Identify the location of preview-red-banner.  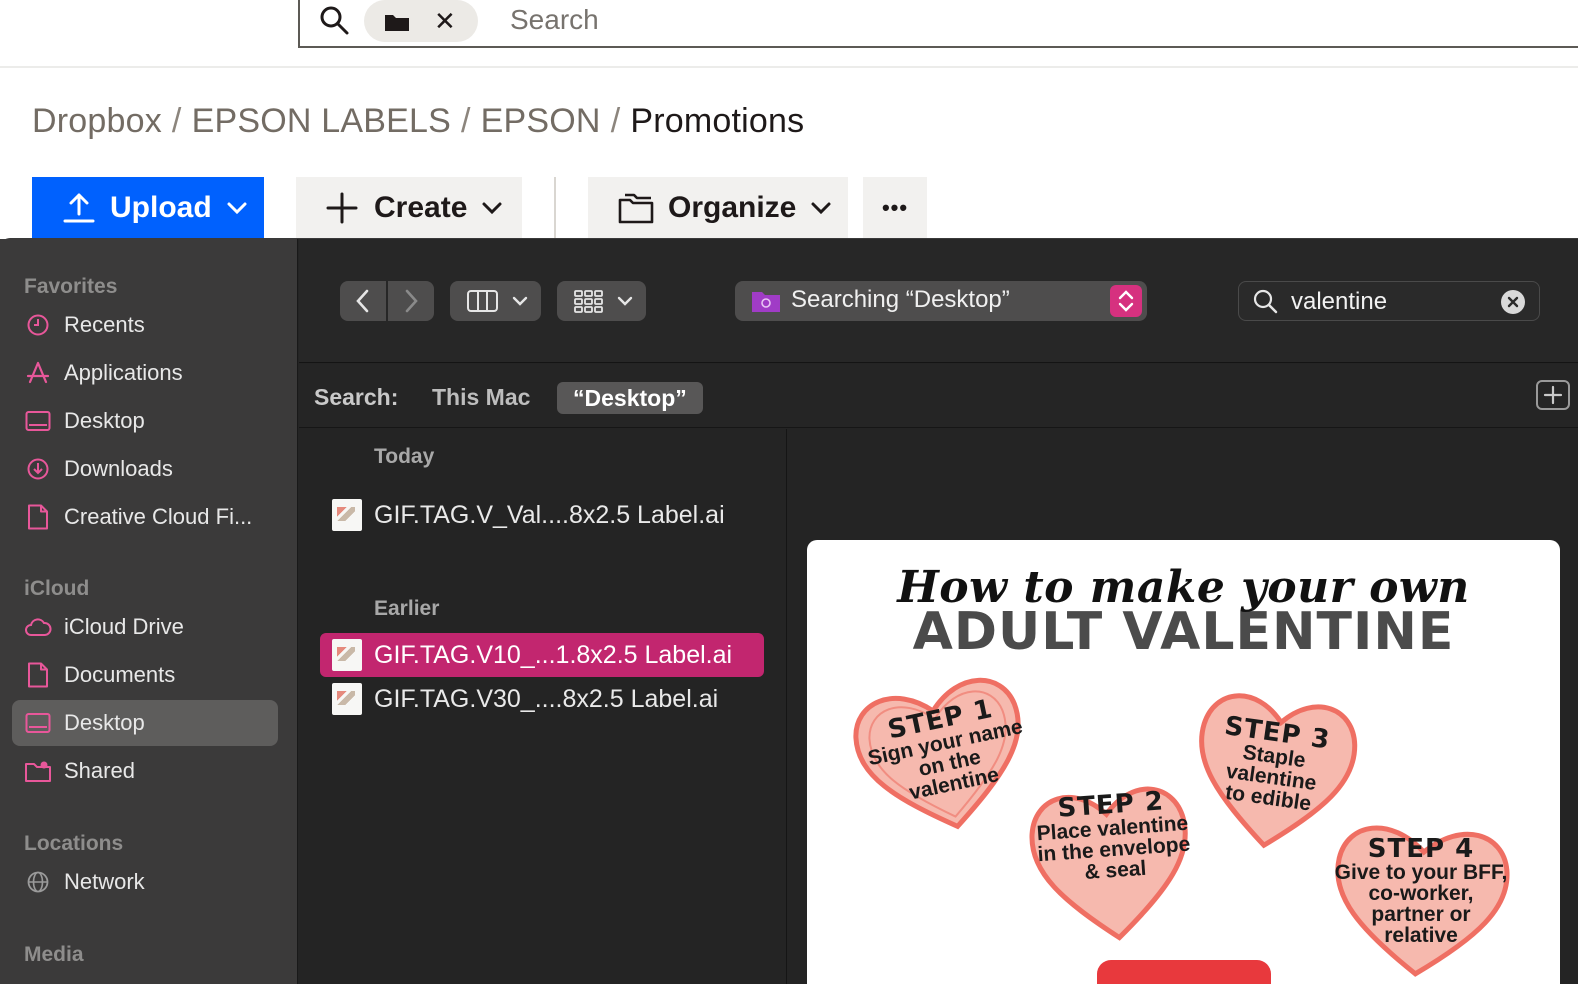
(1184, 972).